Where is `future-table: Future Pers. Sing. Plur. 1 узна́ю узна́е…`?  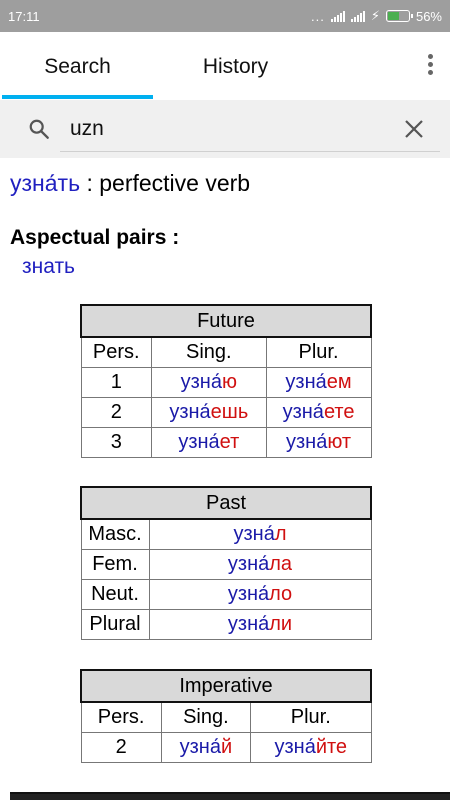 future-table: Future Pers. Sing. Plur. 1 узна́ю узна́е… is located at coordinates (226, 381).